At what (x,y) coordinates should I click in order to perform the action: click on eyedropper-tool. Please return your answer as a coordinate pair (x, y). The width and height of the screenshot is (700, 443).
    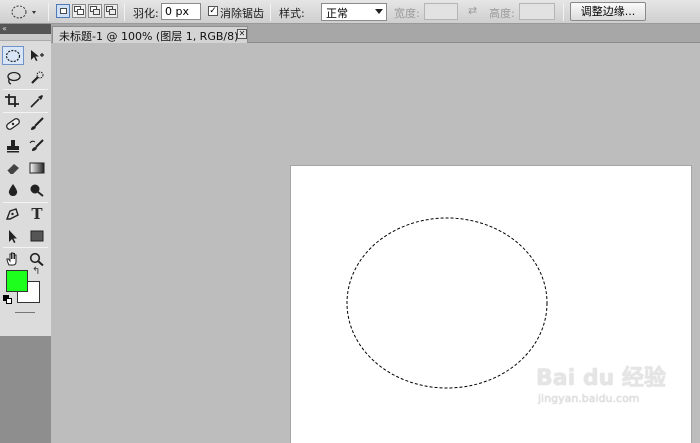
    Looking at the image, I should click on (37, 100).